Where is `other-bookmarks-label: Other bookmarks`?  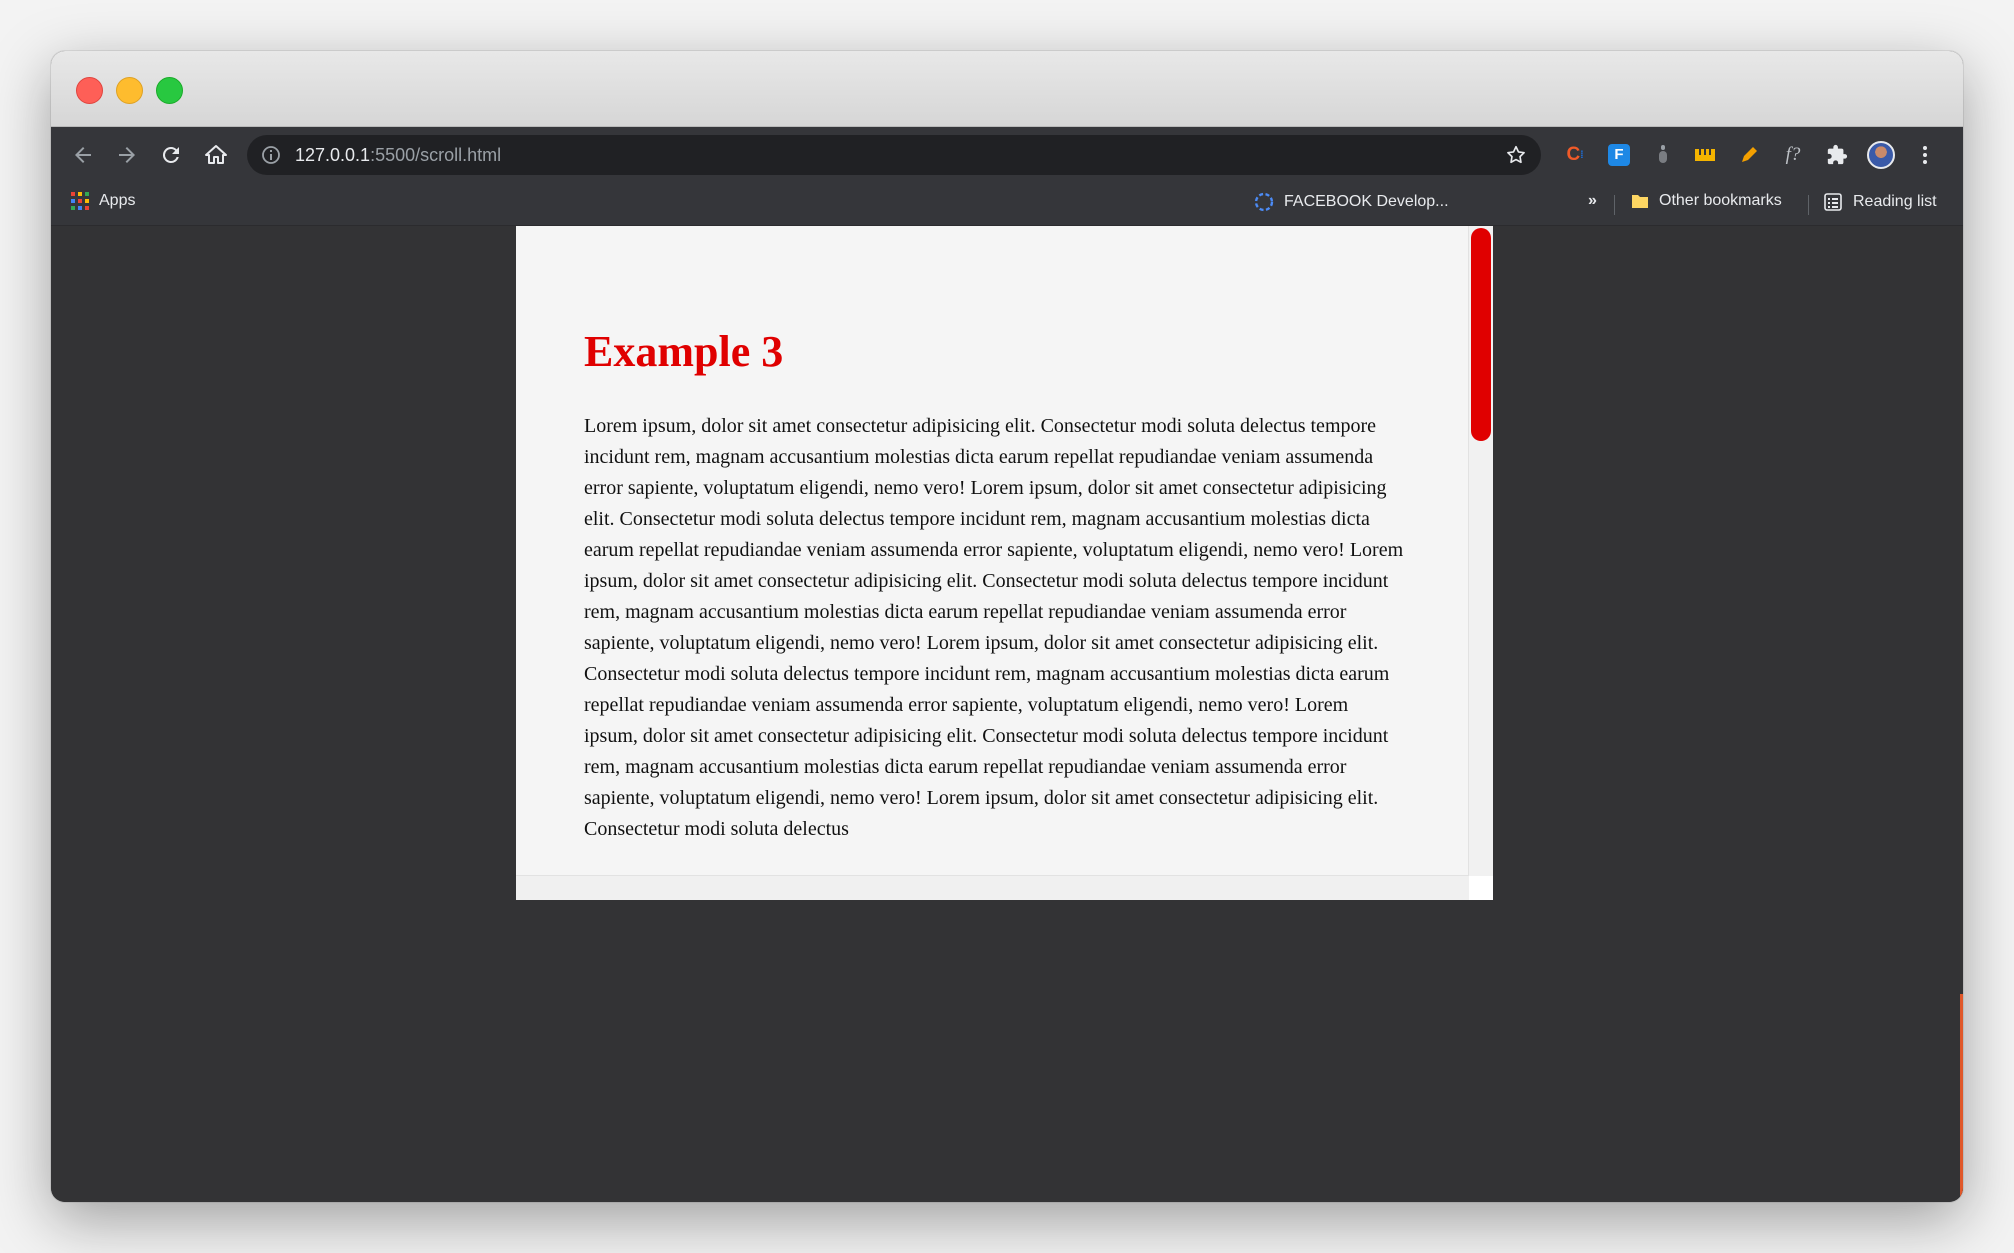
other-bookmarks-label: Other bookmarks is located at coordinates (1720, 200).